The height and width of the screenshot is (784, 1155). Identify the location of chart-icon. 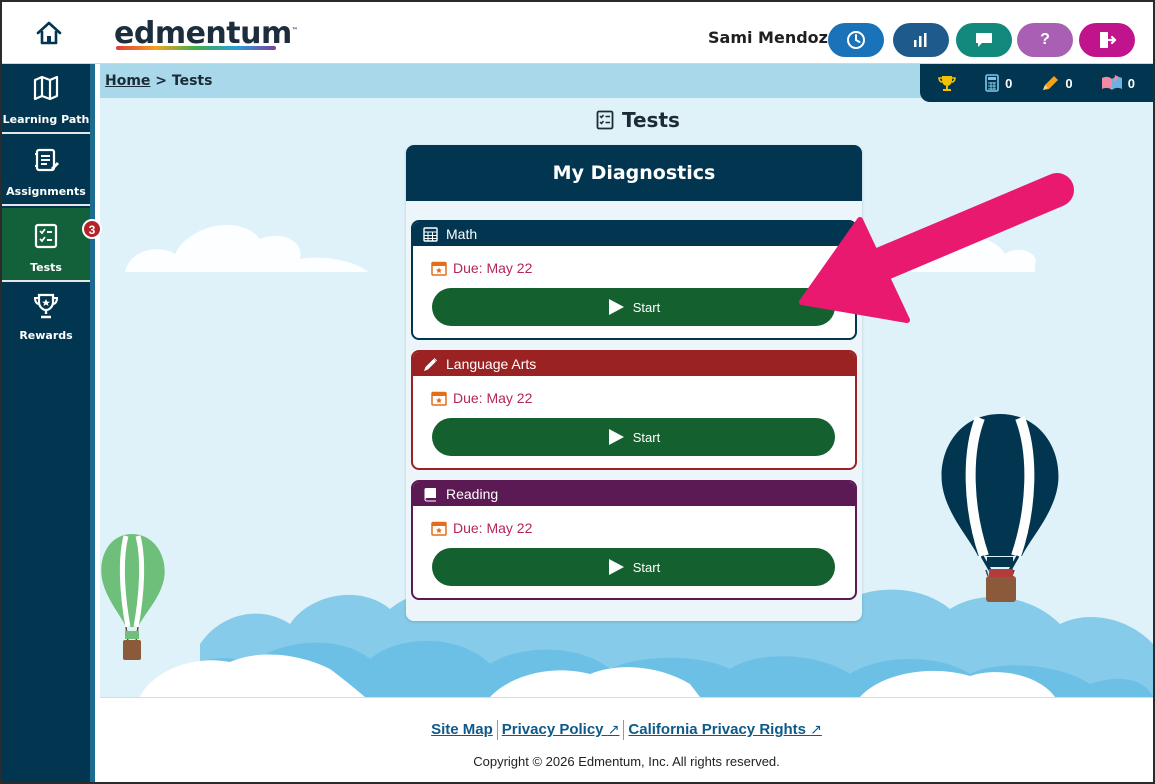
(920, 40).